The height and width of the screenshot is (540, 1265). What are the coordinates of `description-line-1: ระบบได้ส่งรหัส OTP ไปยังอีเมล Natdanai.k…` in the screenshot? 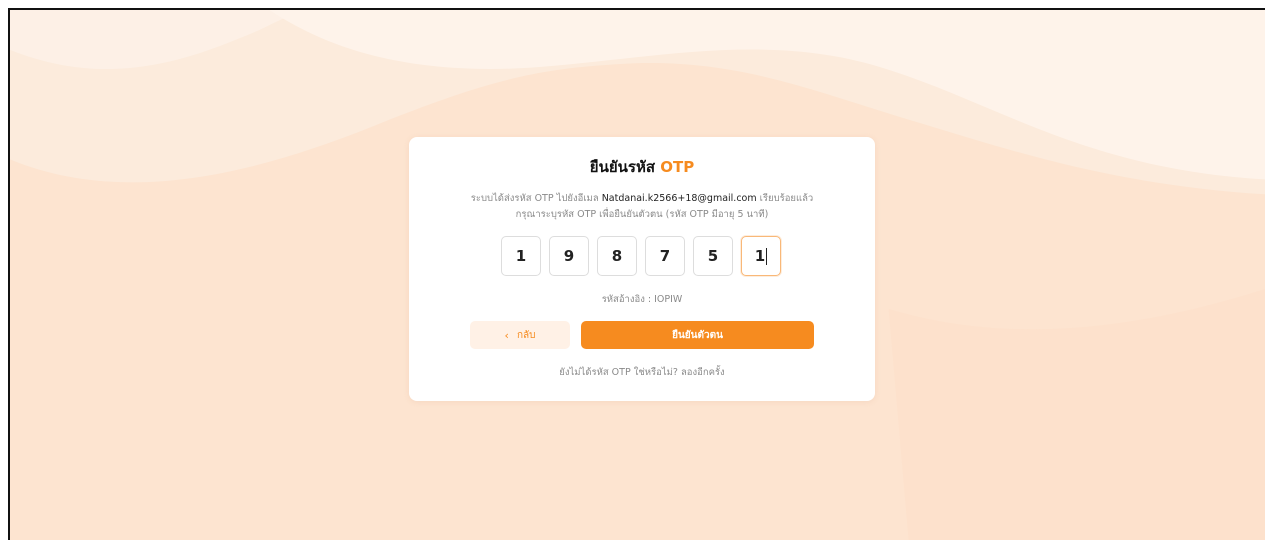 It's located at (642, 199).